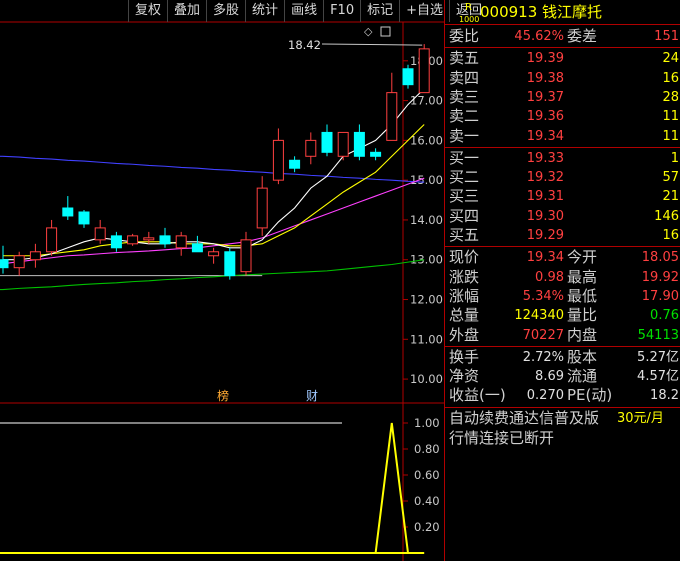 Image resolution: width=680 pixels, height=561 pixels. What do you see at coordinates (674, 158) in the screenshot?
I see `bid-volume: 1` at bounding box center [674, 158].